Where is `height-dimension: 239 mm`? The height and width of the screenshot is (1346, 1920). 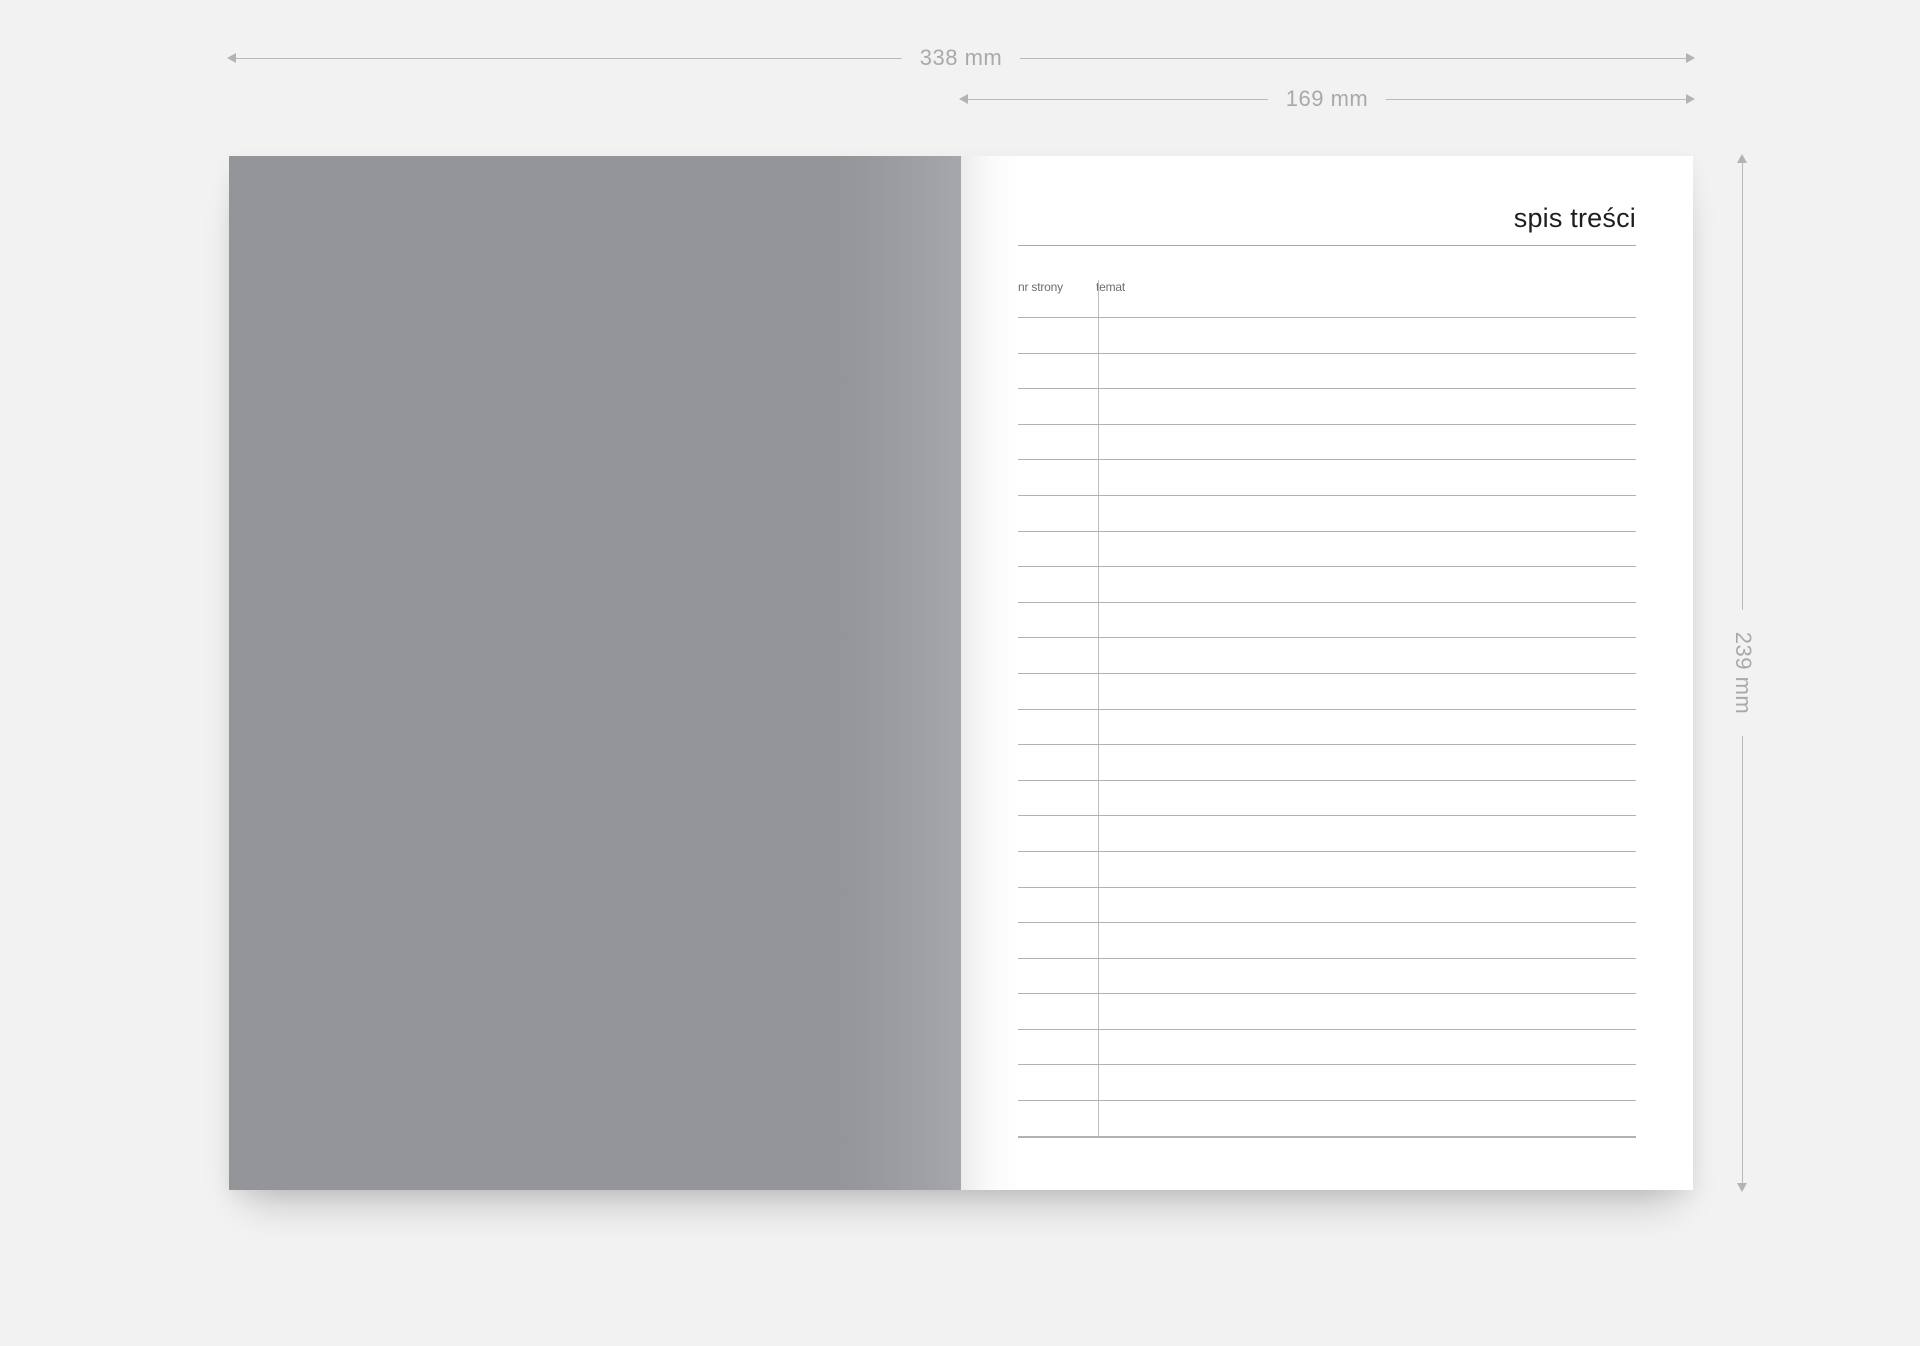
height-dimension: 239 mm is located at coordinates (1743, 673).